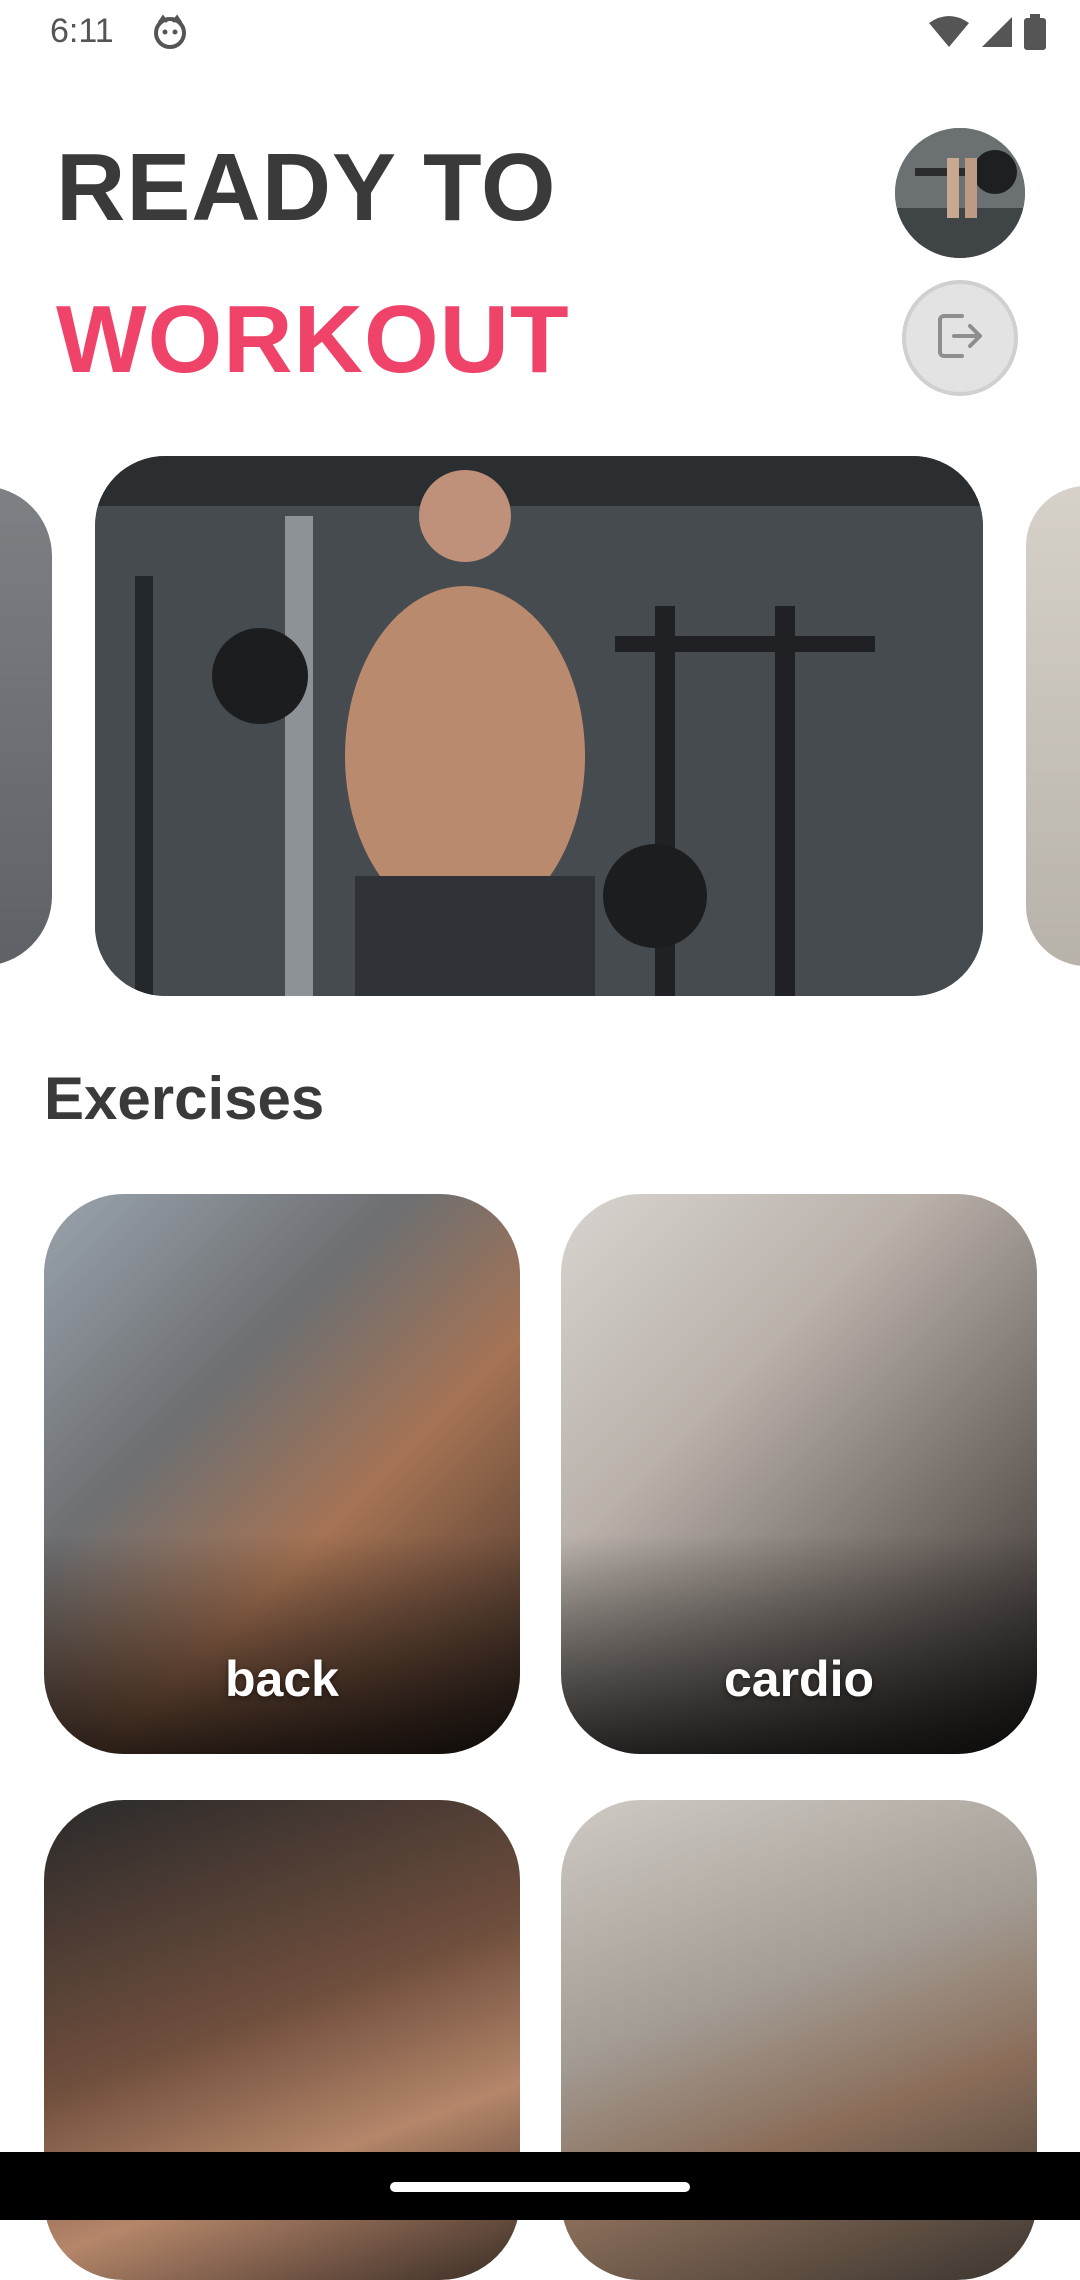 Image resolution: width=1080 pixels, height=2280 pixels. What do you see at coordinates (997, 34) in the screenshot?
I see `cellular-signal-icon` at bounding box center [997, 34].